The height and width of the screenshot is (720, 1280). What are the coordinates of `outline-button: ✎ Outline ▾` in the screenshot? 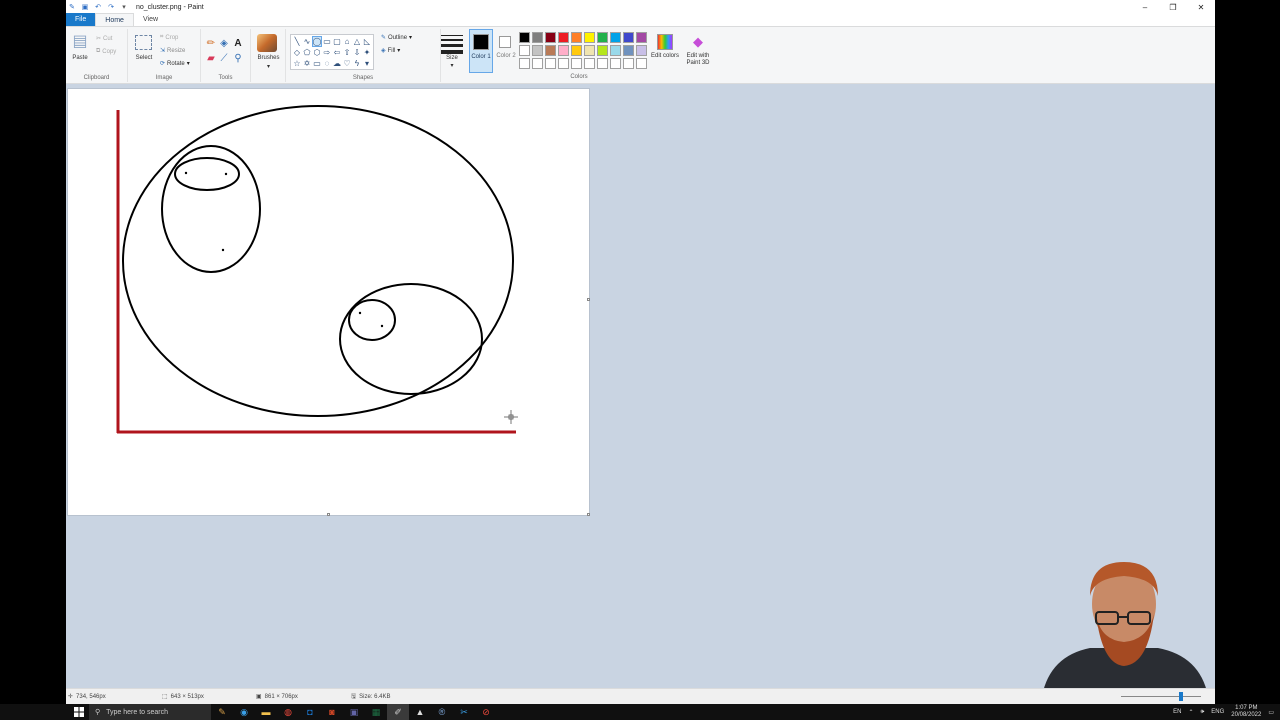 It's located at (396, 38).